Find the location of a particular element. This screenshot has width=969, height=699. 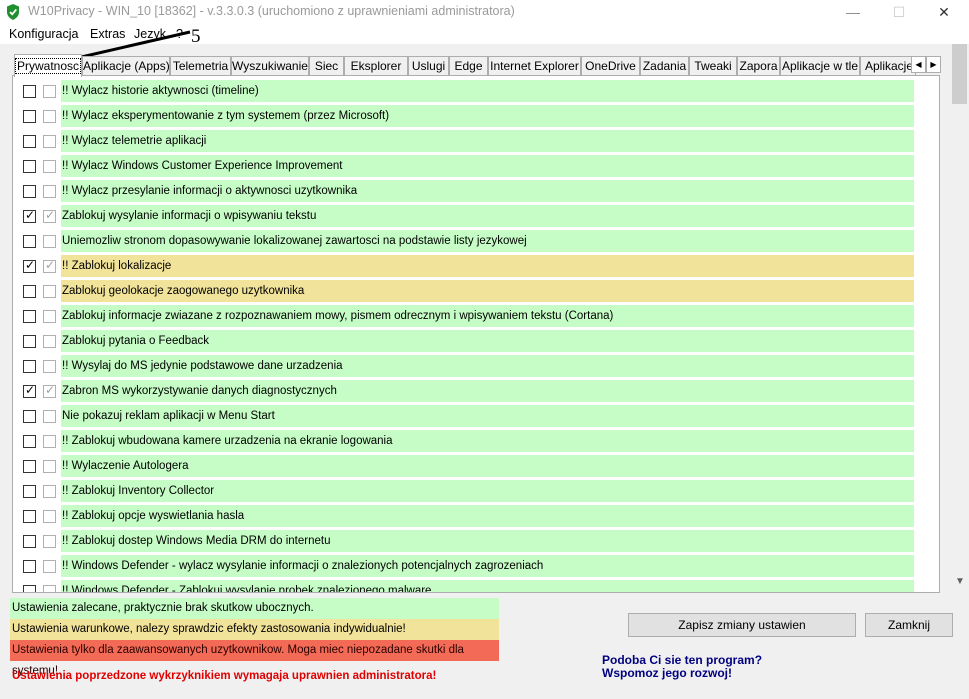

tab-eksplorer: Eksplorer is located at coordinates (376, 66).